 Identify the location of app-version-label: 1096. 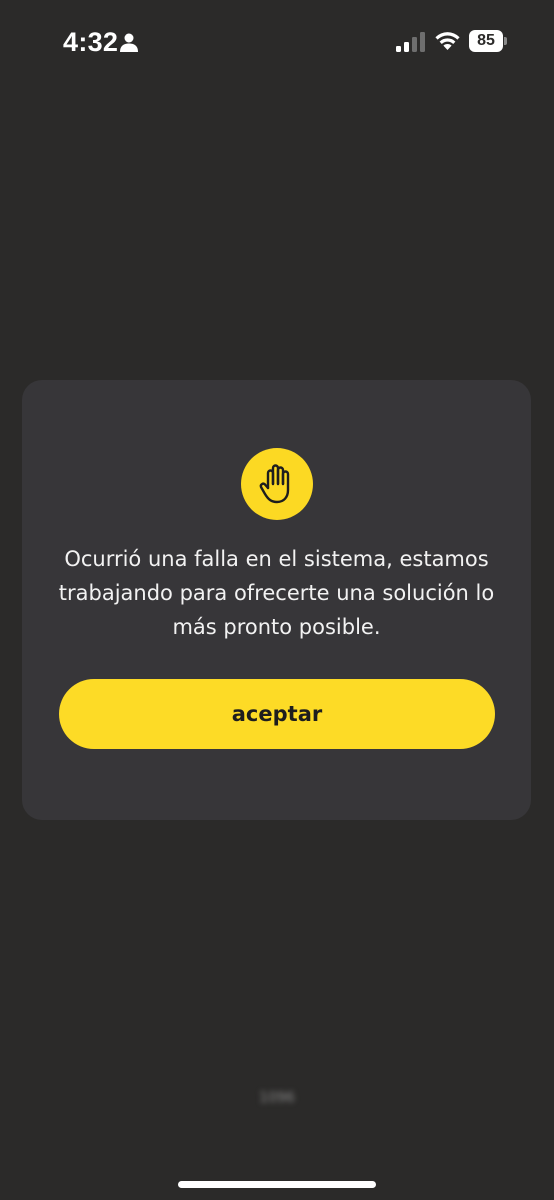
(277, 1098).